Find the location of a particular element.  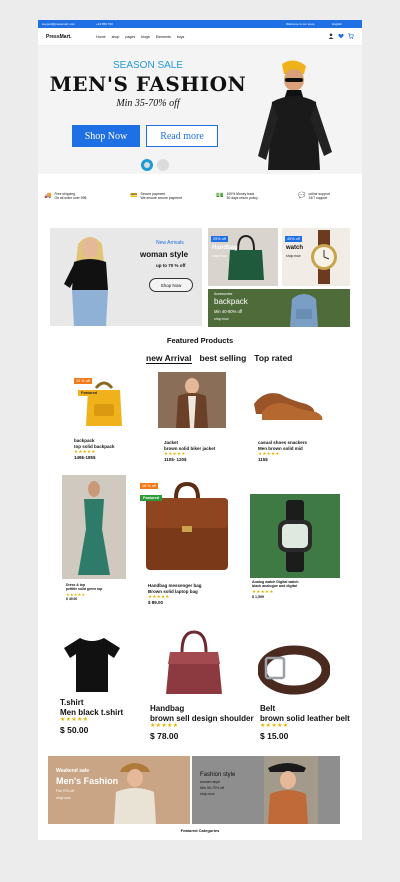

card-icon: 💳 is located at coordinates (134, 196).